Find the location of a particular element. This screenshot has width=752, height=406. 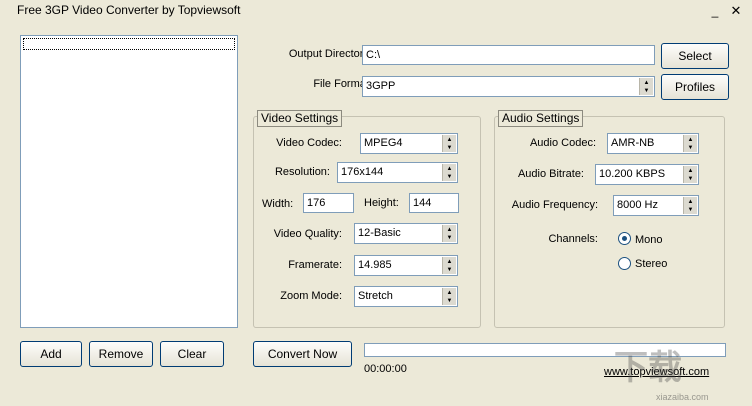

framerate-select: 14.985 ▲ ▼ is located at coordinates (406, 265).